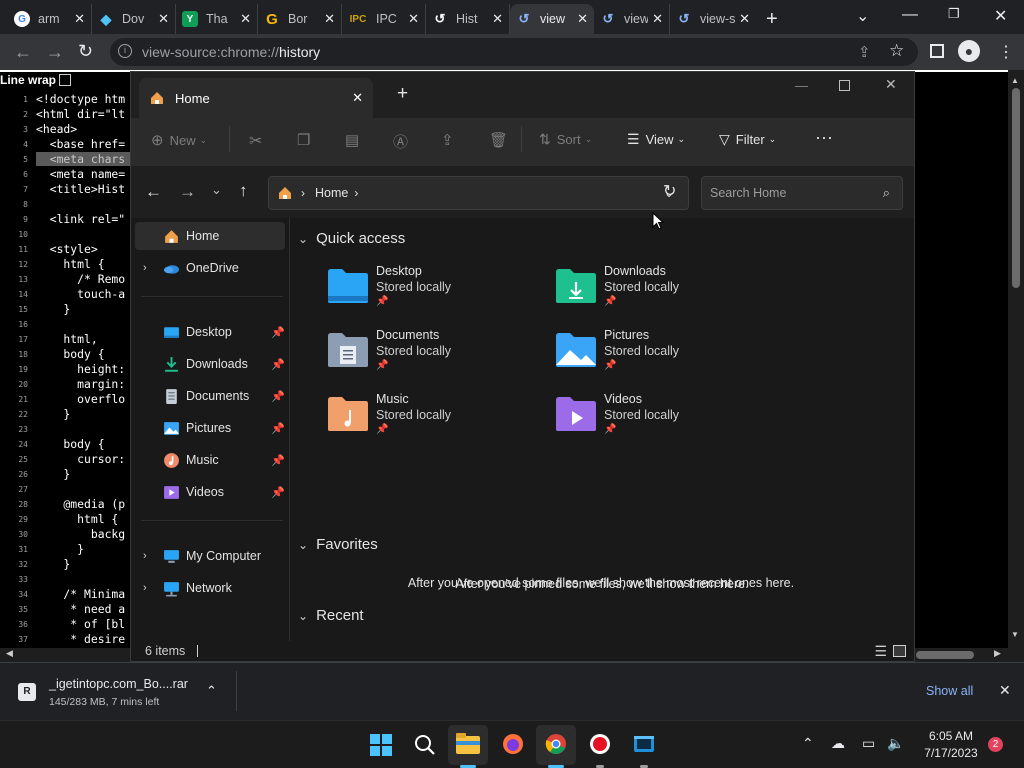 This screenshot has height=768, width=1024. I want to click on view-button: ☰ View ⌄, so click(656, 139).